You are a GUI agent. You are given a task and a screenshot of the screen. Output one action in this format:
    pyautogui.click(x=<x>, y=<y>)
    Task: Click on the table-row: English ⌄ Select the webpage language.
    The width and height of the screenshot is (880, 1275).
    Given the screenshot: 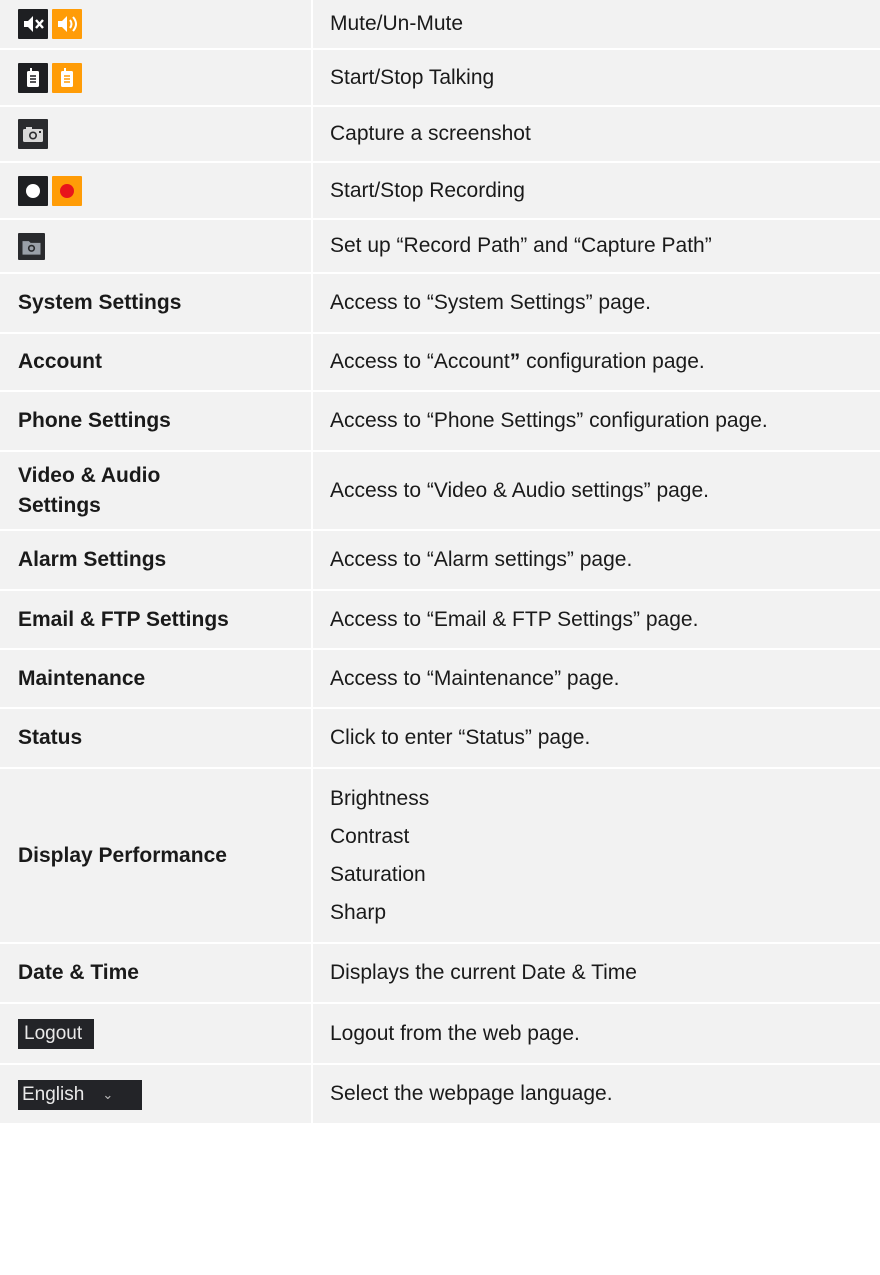 What is the action you would take?
    pyautogui.click(x=440, y=1094)
    